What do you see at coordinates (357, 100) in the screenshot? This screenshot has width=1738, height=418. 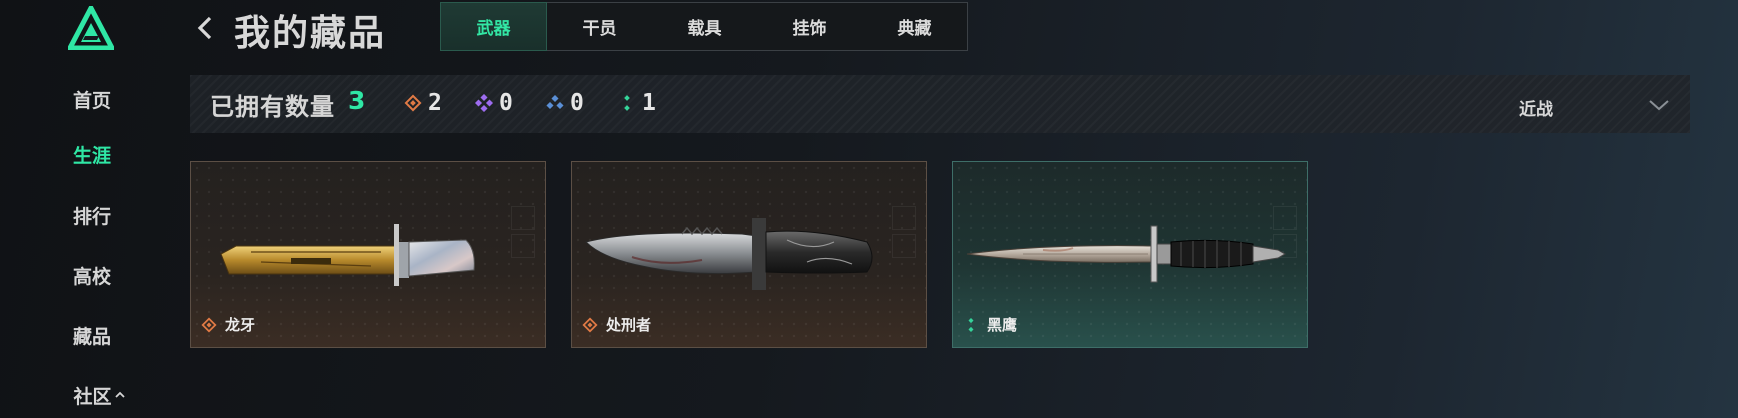 I see `owned-count: 3` at bounding box center [357, 100].